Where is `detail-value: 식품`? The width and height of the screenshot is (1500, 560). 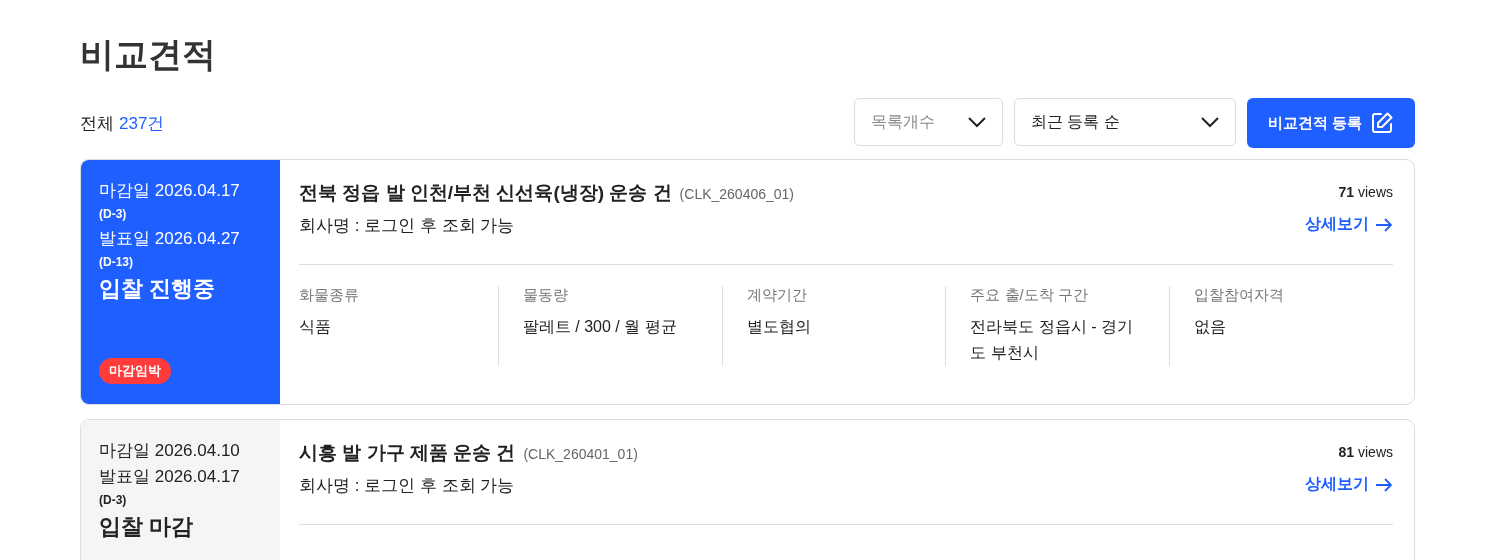 detail-value: 식품 is located at coordinates (315, 327).